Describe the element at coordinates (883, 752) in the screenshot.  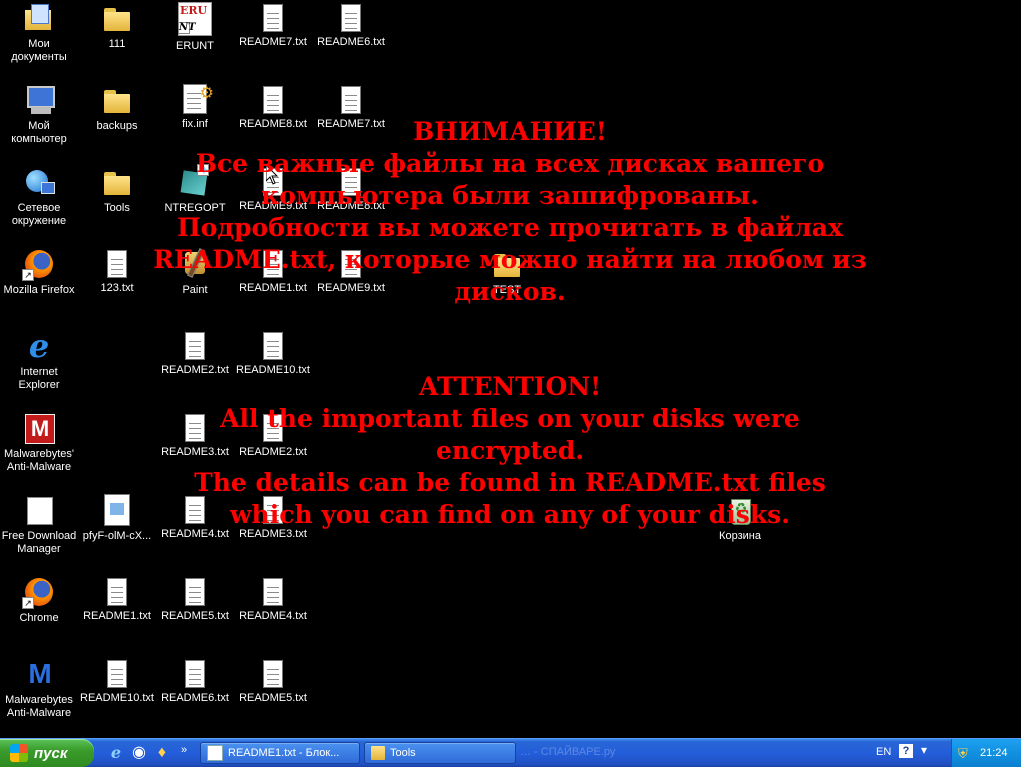
I see `language-indicator: EN` at that location.